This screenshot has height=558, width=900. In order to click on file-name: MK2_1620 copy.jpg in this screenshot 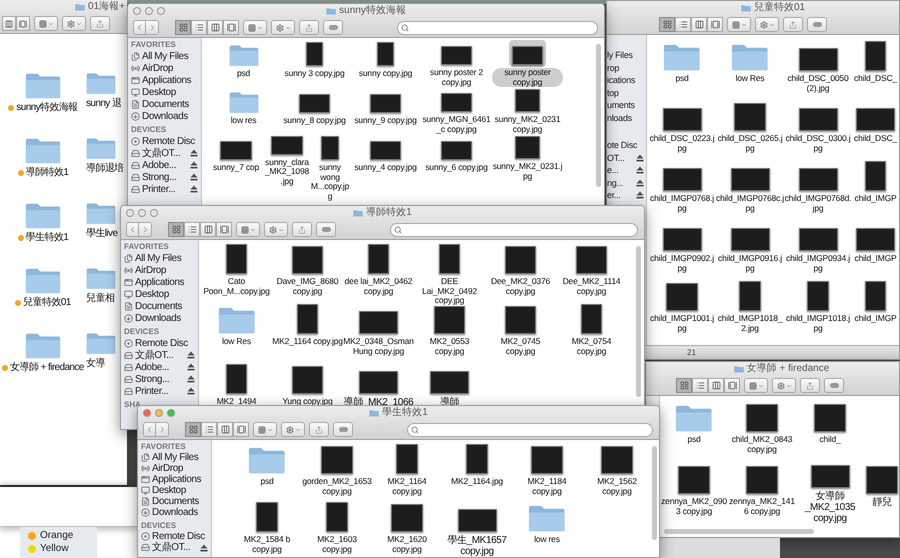, I will do `click(407, 544)`.